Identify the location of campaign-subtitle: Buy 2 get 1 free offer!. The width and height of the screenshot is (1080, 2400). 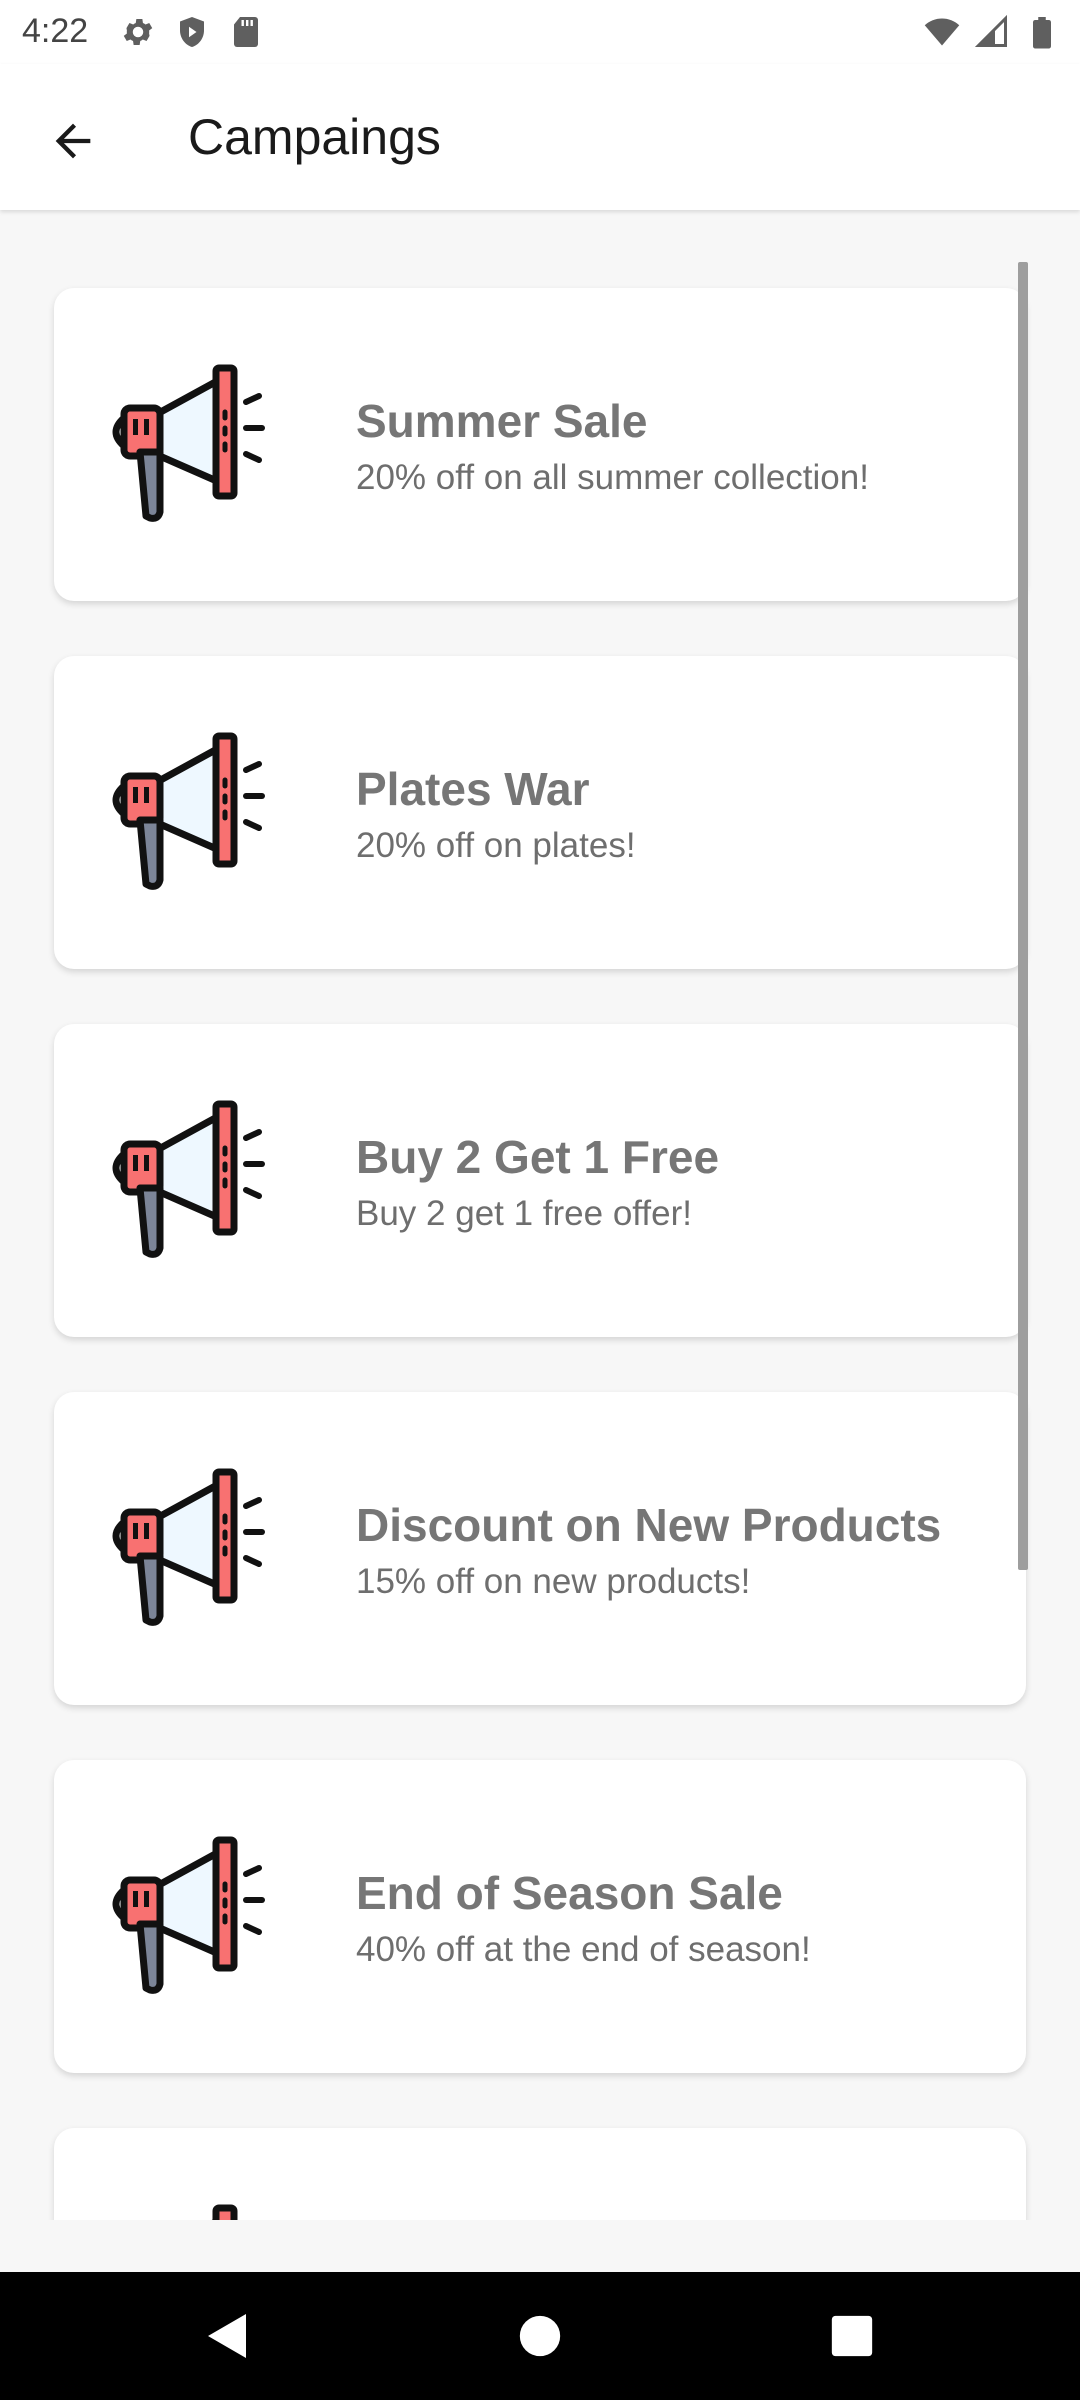
(524, 1213).